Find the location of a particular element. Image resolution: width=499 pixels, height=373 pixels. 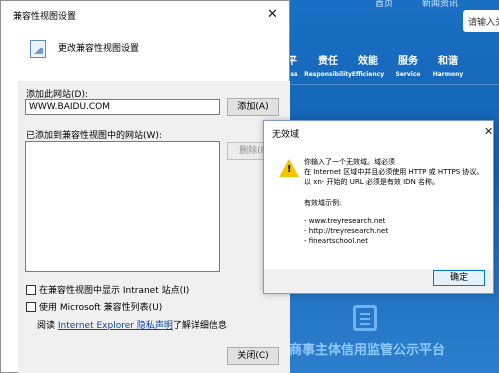

example-item: - http://treyresearch.net is located at coordinates (346, 231).